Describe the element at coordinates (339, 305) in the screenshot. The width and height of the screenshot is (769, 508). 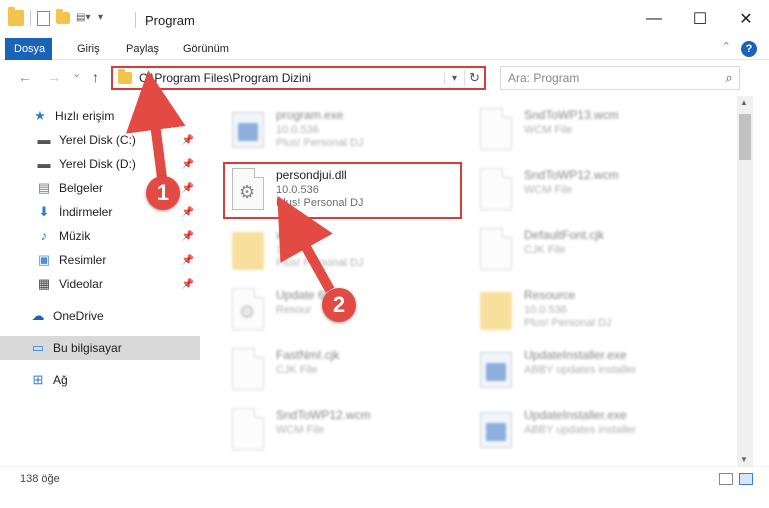
I see `callout-badge-2: 2` at that location.